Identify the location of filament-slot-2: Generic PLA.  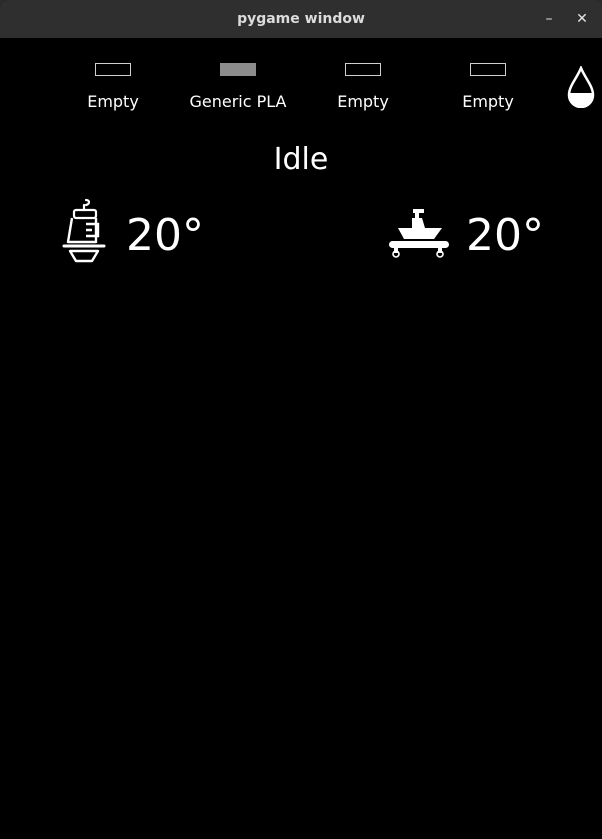
(238, 87).